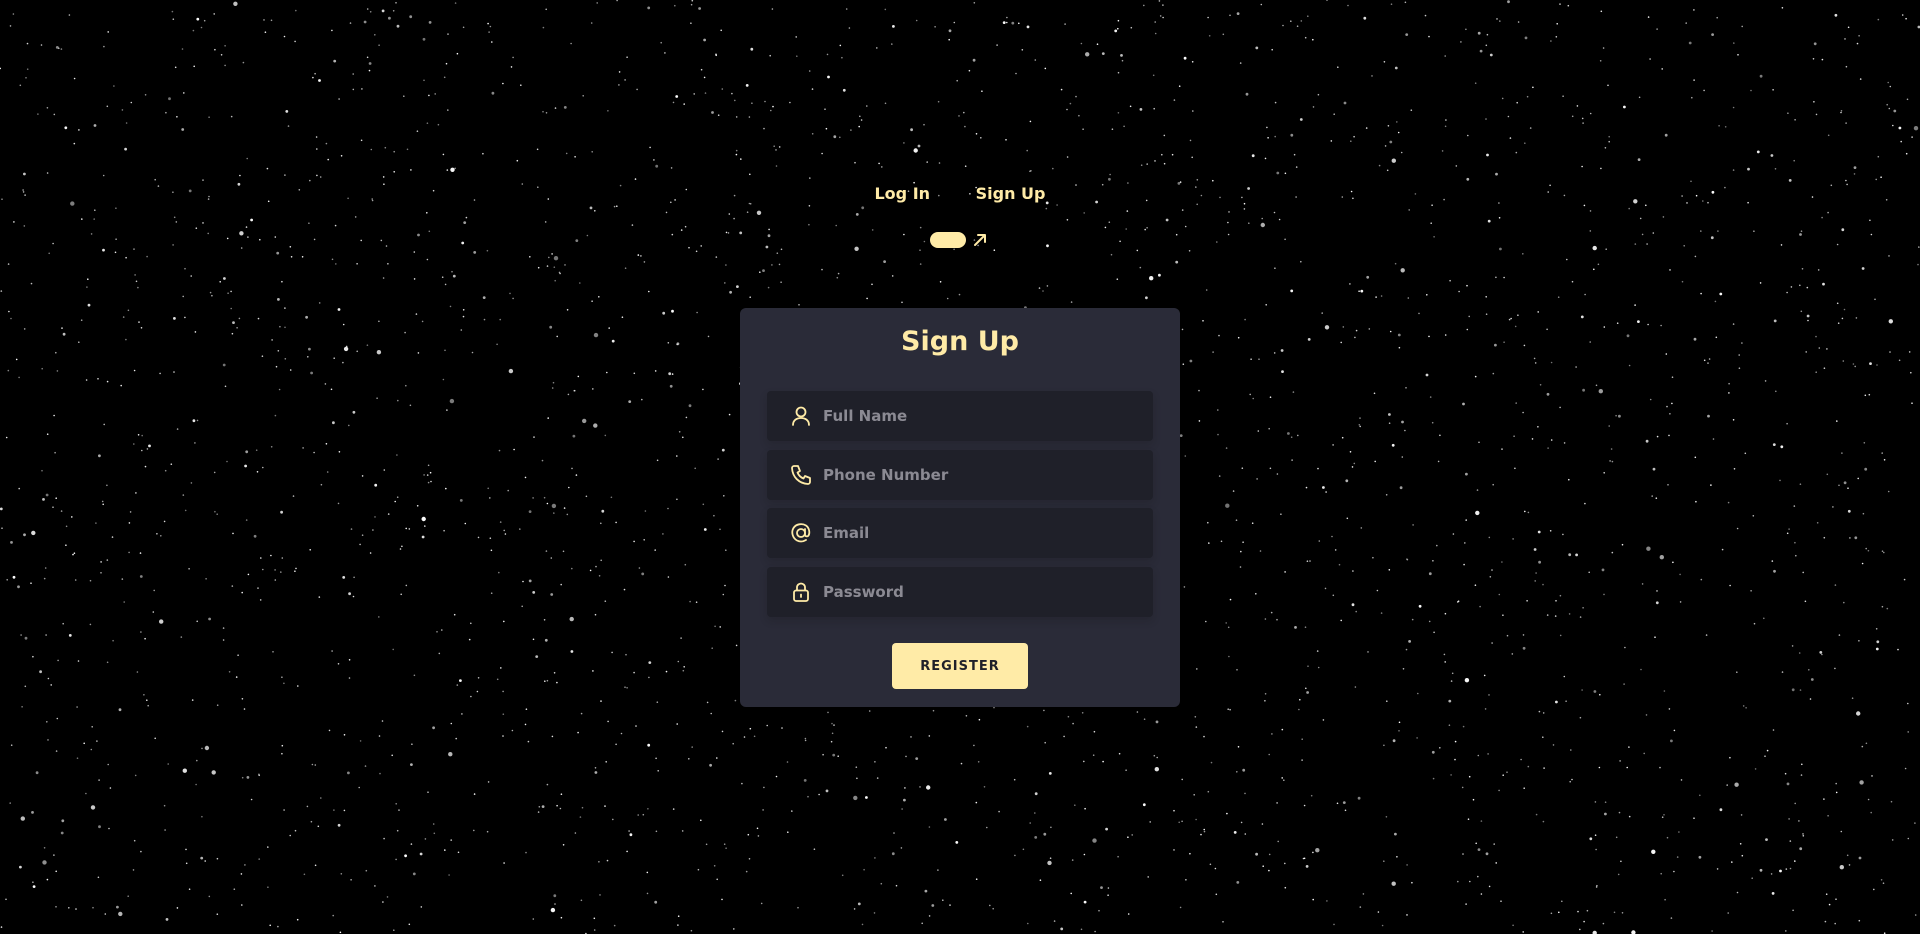  I want to click on register-button: REGISTER, so click(960, 666).